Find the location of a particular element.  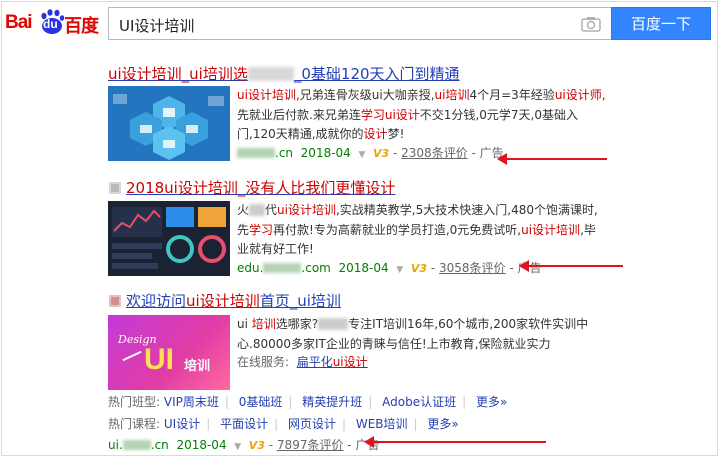

result-1-reviews-link: 2308条评价 is located at coordinates (434, 153).